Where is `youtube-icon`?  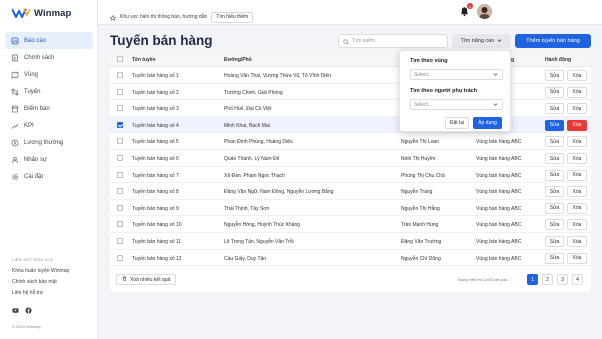 youtube-icon is located at coordinates (15, 310).